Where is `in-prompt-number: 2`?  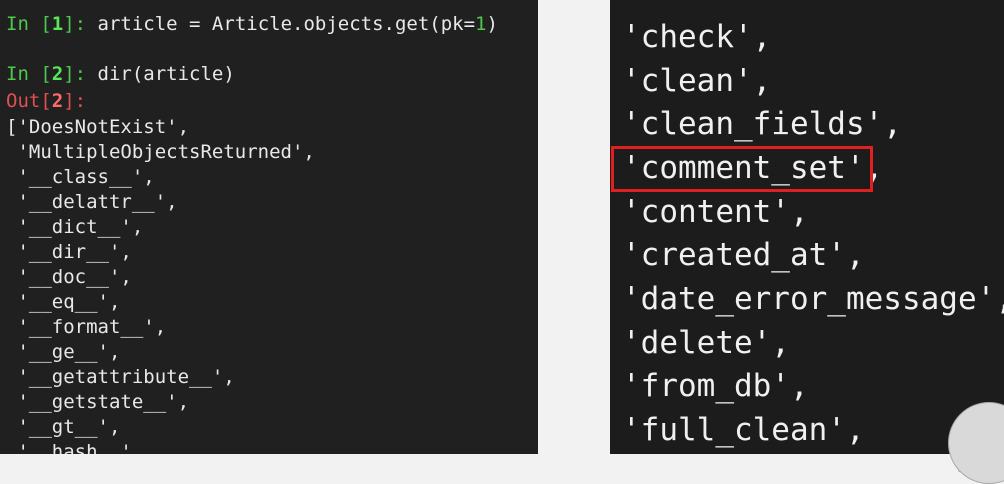
in-prompt-number: 2 is located at coordinates (57, 74).